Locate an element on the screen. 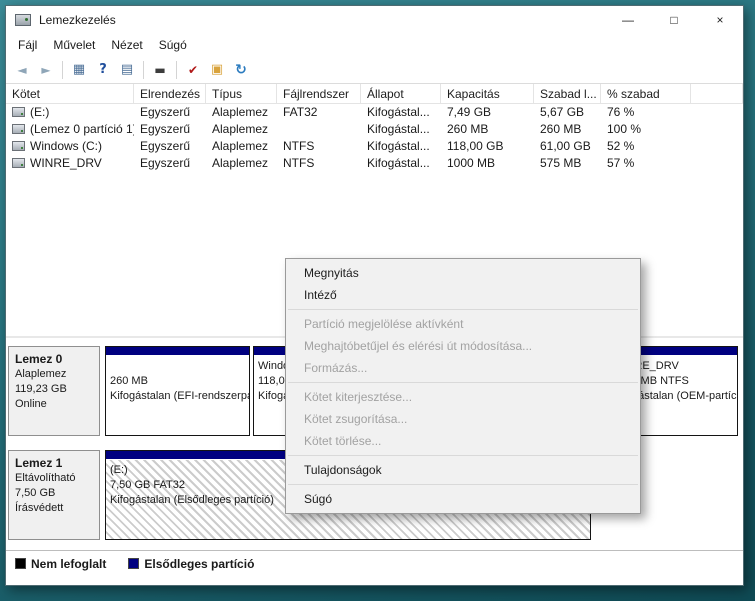 Image resolution: width=755 pixels, height=601 pixels. volume-name: (Lemez 0 partíció 1) is located at coordinates (82, 129).